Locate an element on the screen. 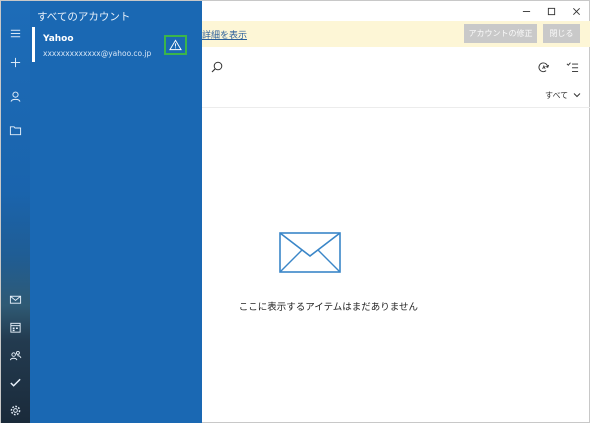 The height and width of the screenshot is (423, 590). selection-mode-icon is located at coordinates (572, 66).